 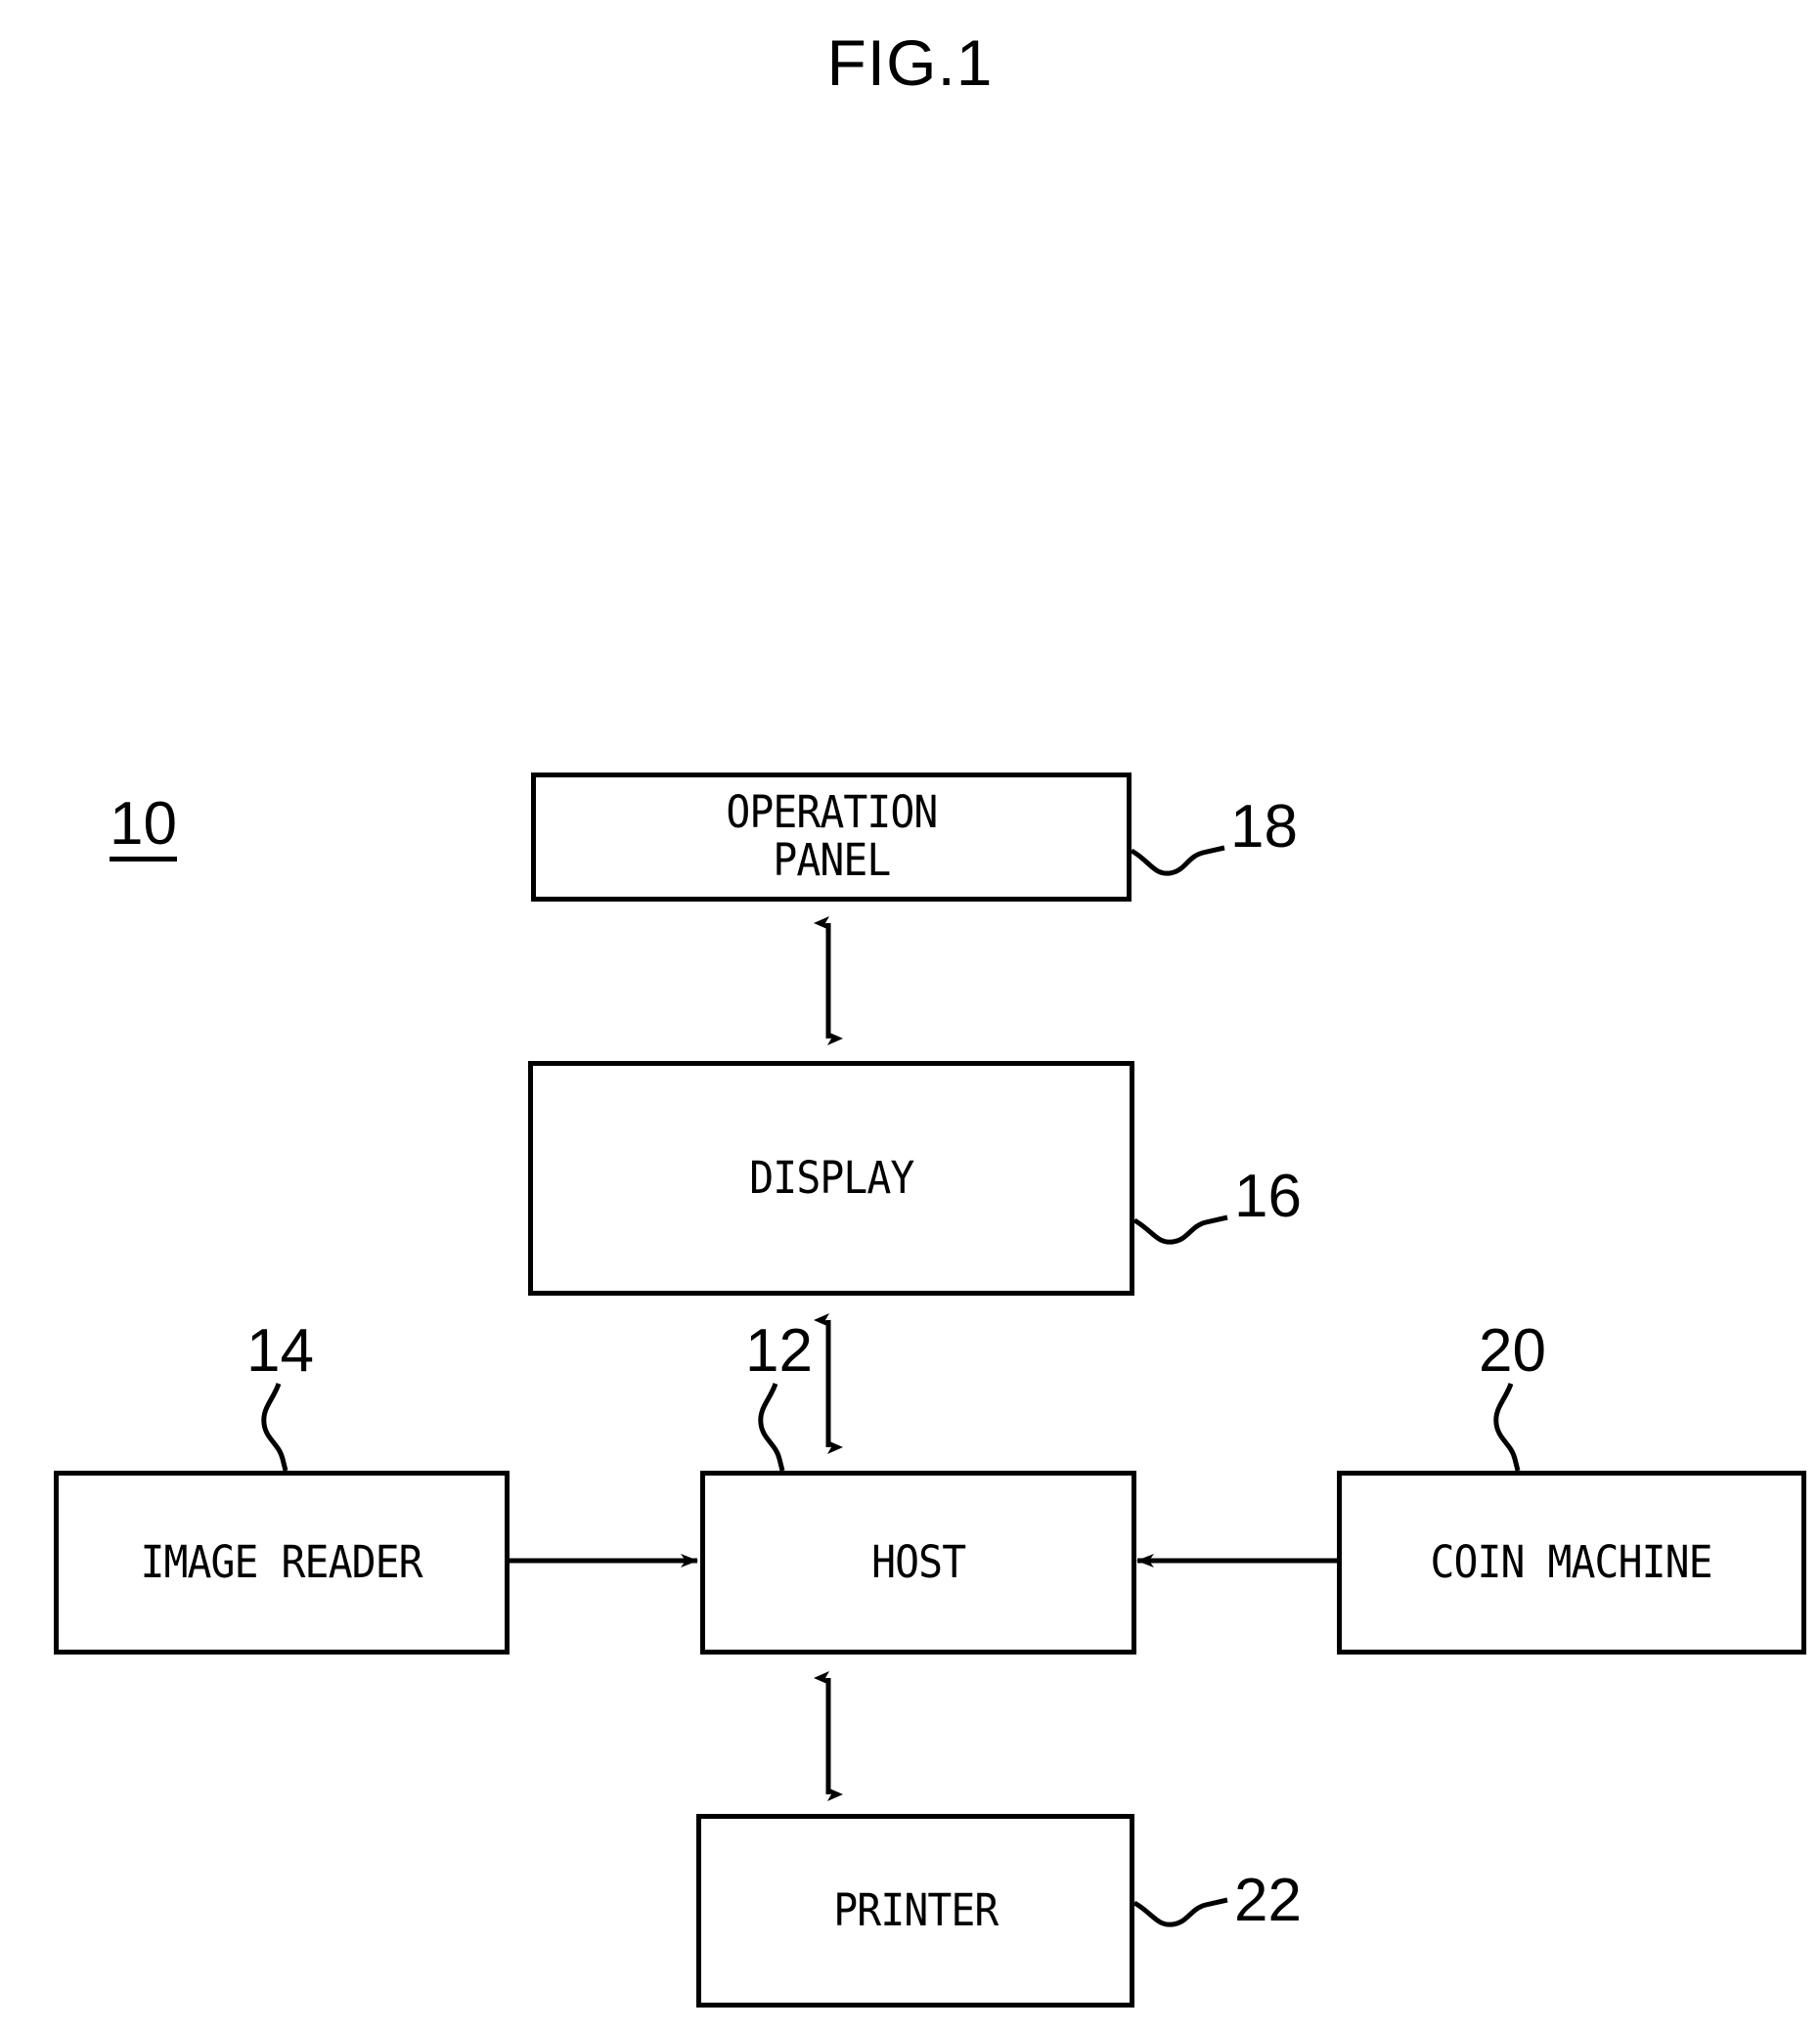 I want to click on figure-title: FIG.1, so click(x=910, y=63).